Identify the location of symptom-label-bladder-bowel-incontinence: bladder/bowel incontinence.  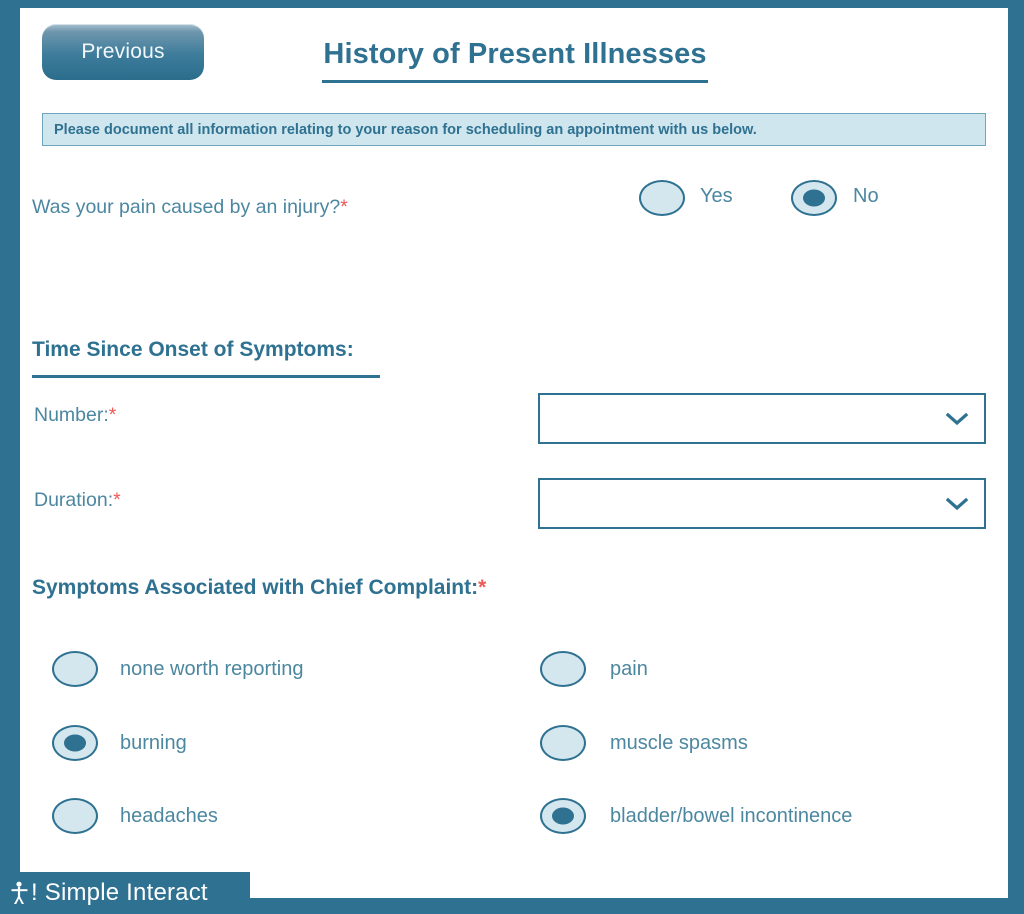
(731, 816).